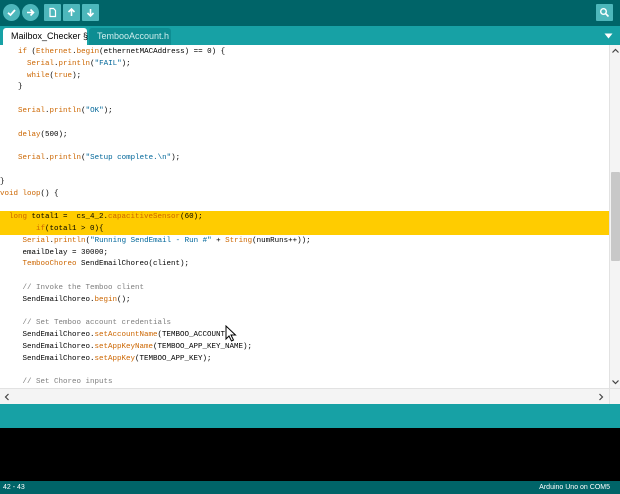 The height and width of the screenshot is (494, 620). What do you see at coordinates (304, 288) in the screenshot?
I see `code-line: // Invoke the Temboo client` at bounding box center [304, 288].